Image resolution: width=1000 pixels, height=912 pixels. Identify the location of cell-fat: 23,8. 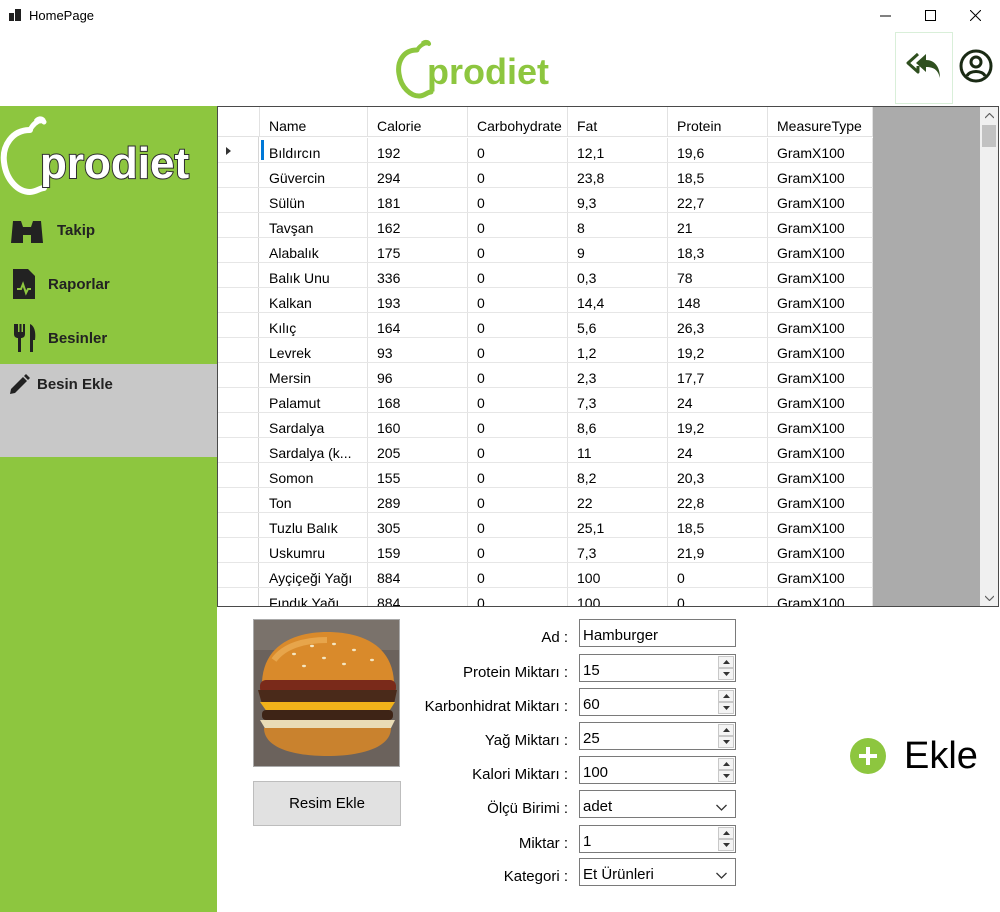
(618, 175).